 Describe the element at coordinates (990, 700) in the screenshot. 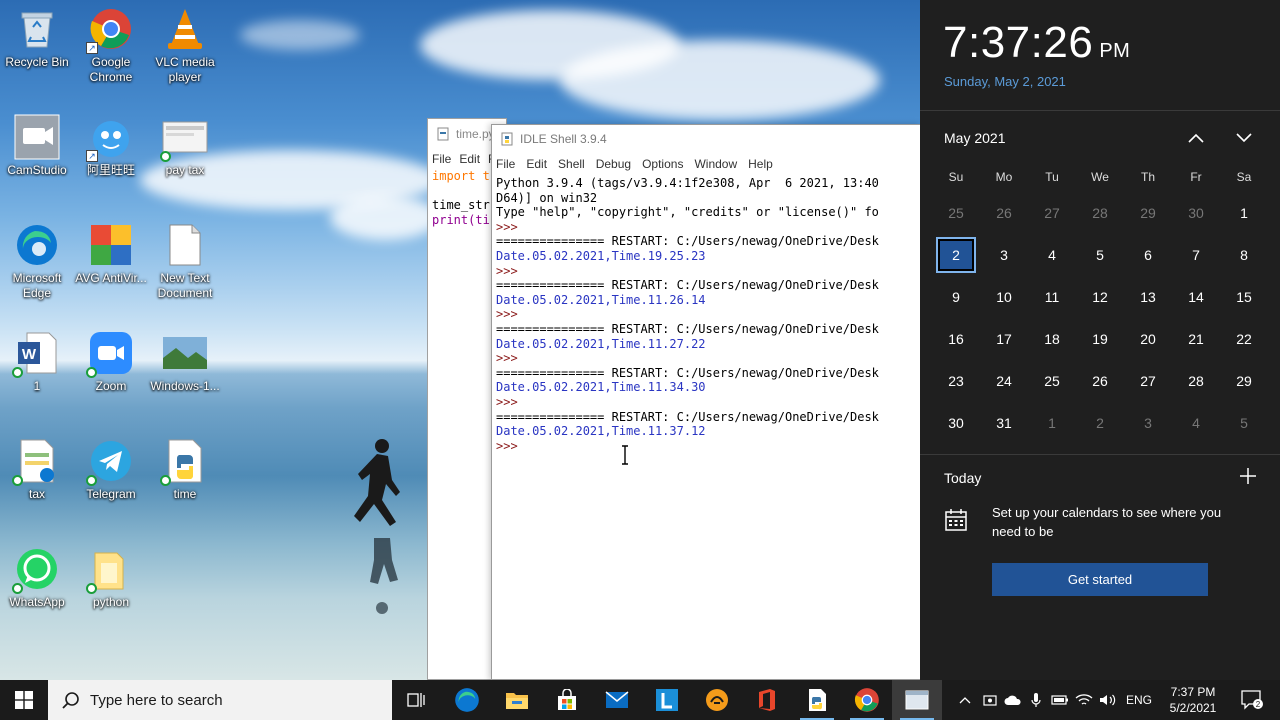

I see `tray-camera` at that location.